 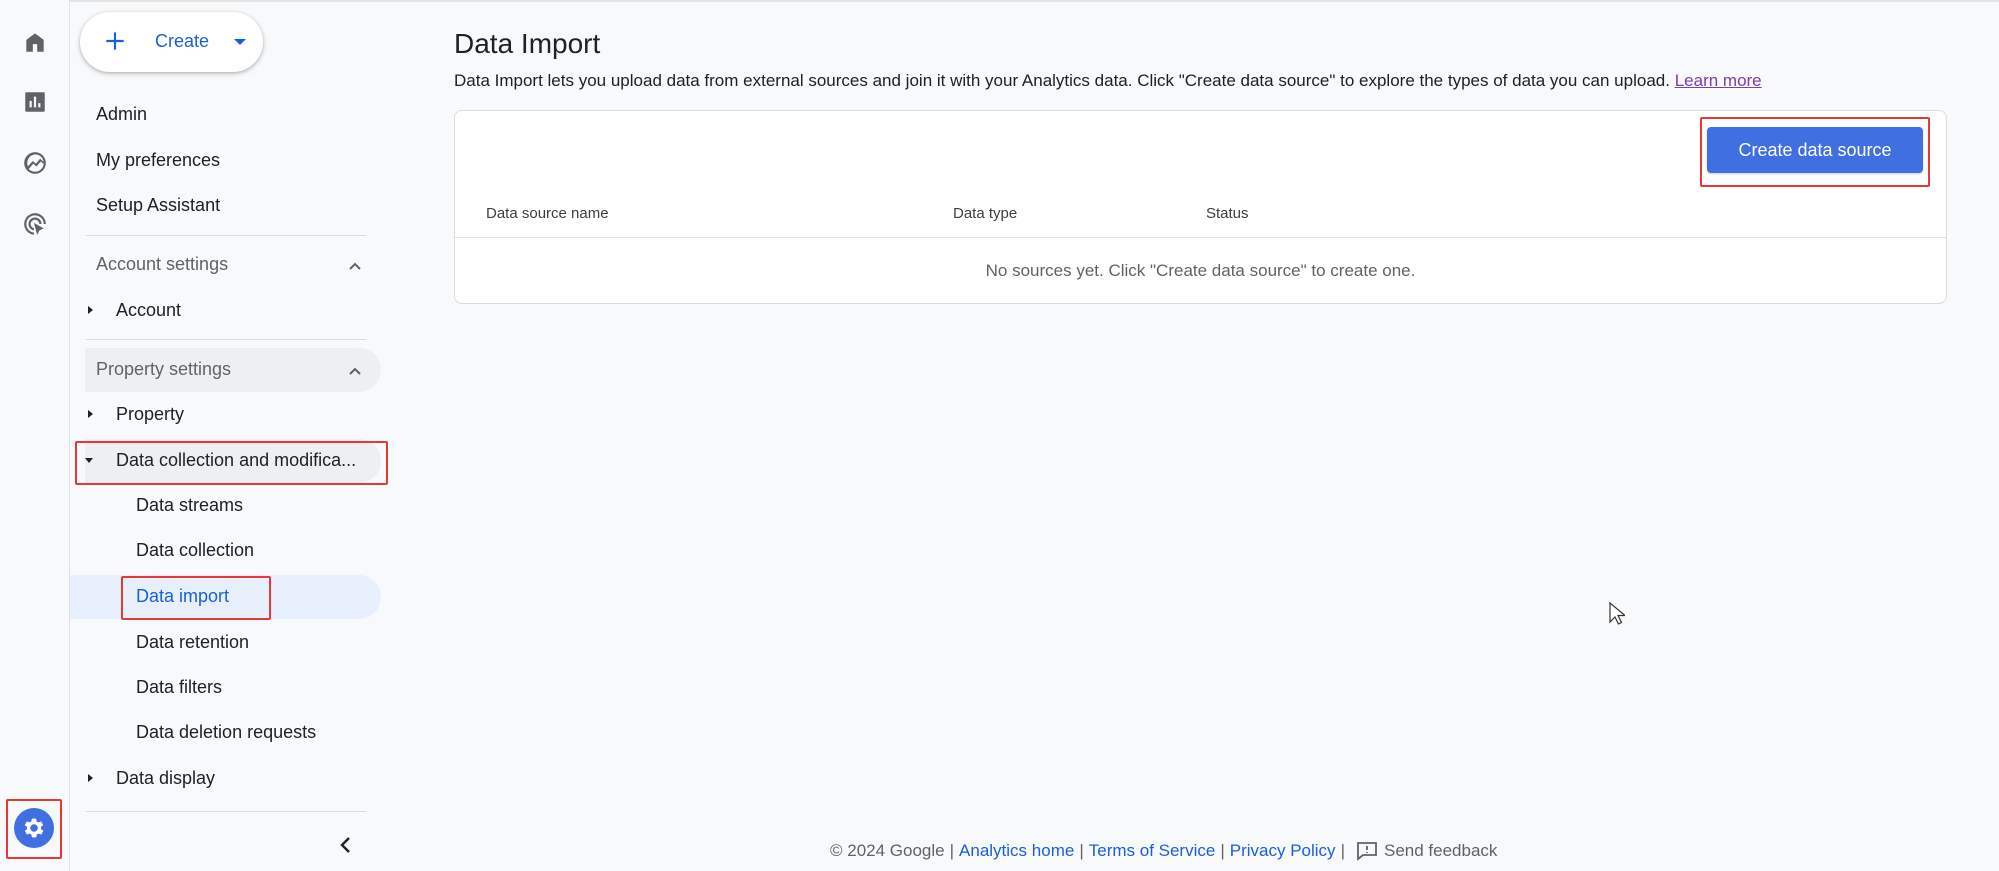 What do you see at coordinates (35, 224) in the screenshot?
I see `advertising-icon` at bounding box center [35, 224].